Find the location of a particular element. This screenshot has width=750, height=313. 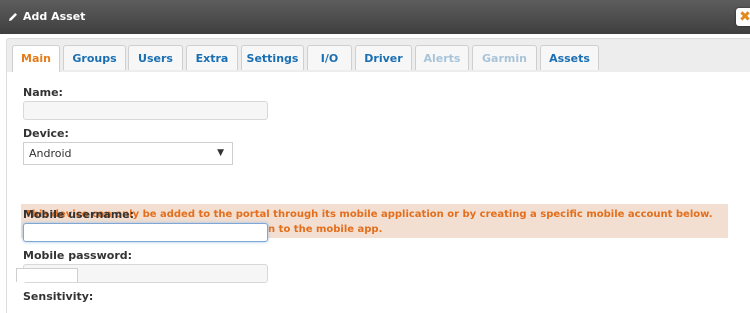

mobile-password-label: Mobile password: is located at coordinates (78, 255).